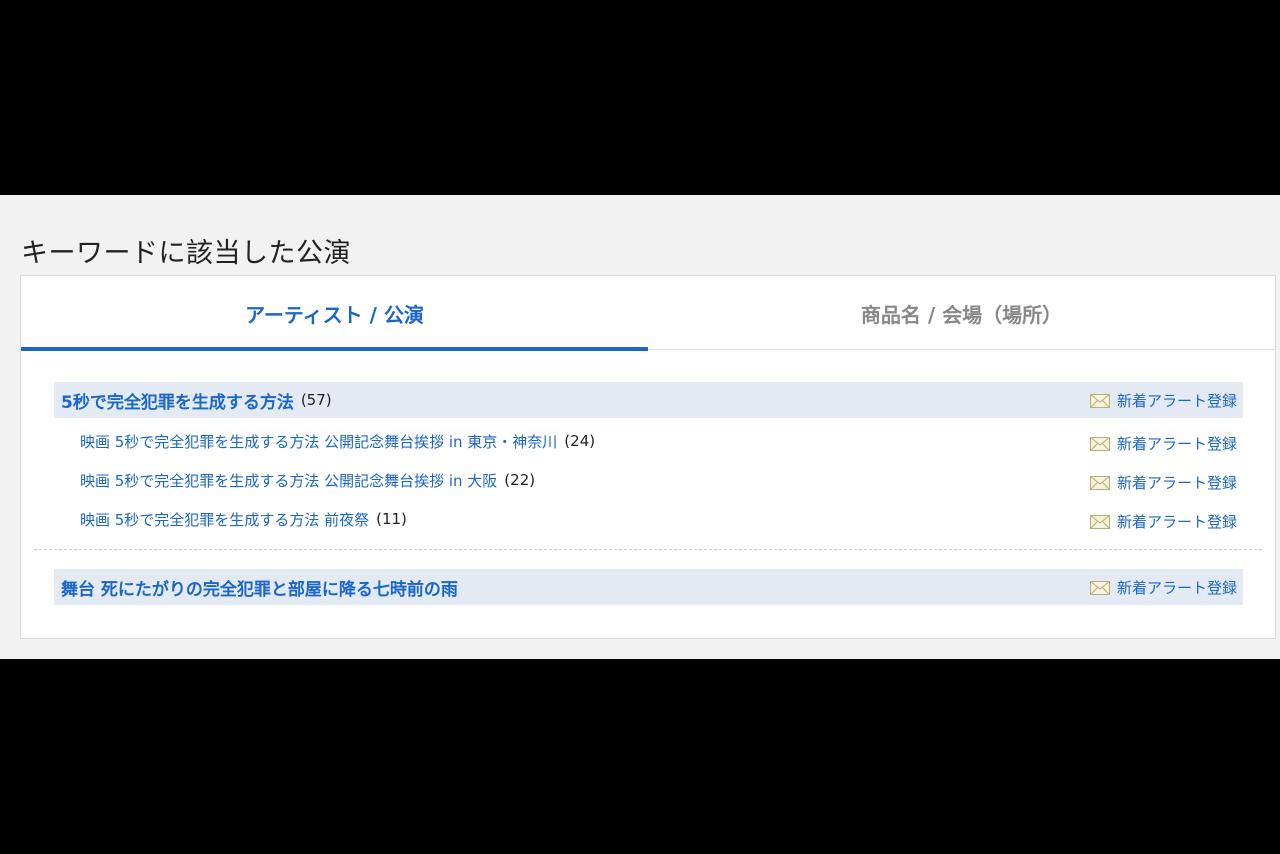  I want to click on performance-count: (22), so click(520, 480).